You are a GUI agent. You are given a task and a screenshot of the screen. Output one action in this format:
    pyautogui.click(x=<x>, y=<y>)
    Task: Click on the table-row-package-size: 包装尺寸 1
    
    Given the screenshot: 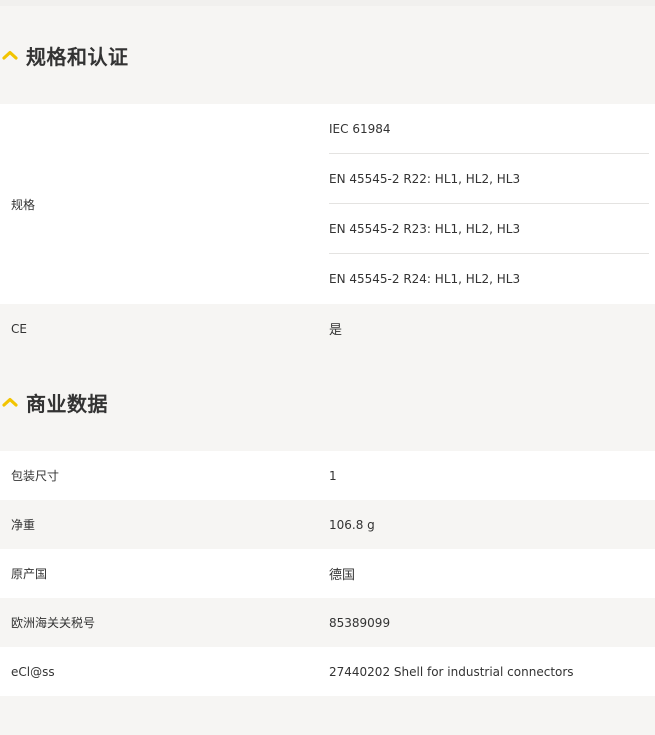 What is the action you would take?
    pyautogui.click(x=327, y=475)
    